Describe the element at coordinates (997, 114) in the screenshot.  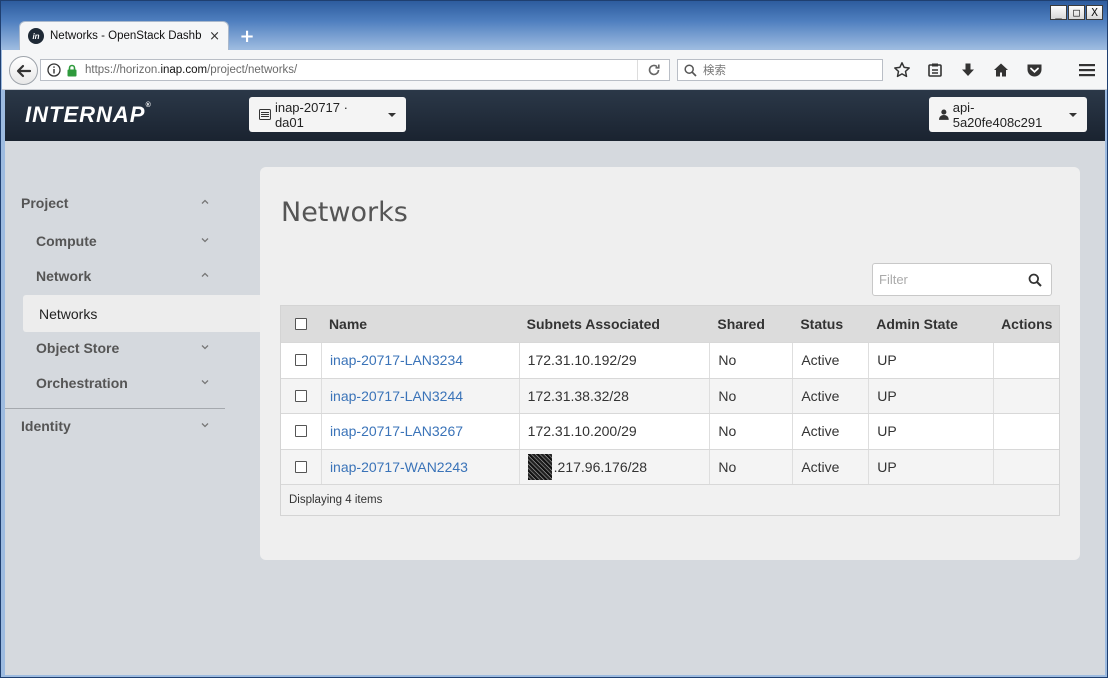
I see `user-dropdown-label: api-5a20fe408c291` at that location.